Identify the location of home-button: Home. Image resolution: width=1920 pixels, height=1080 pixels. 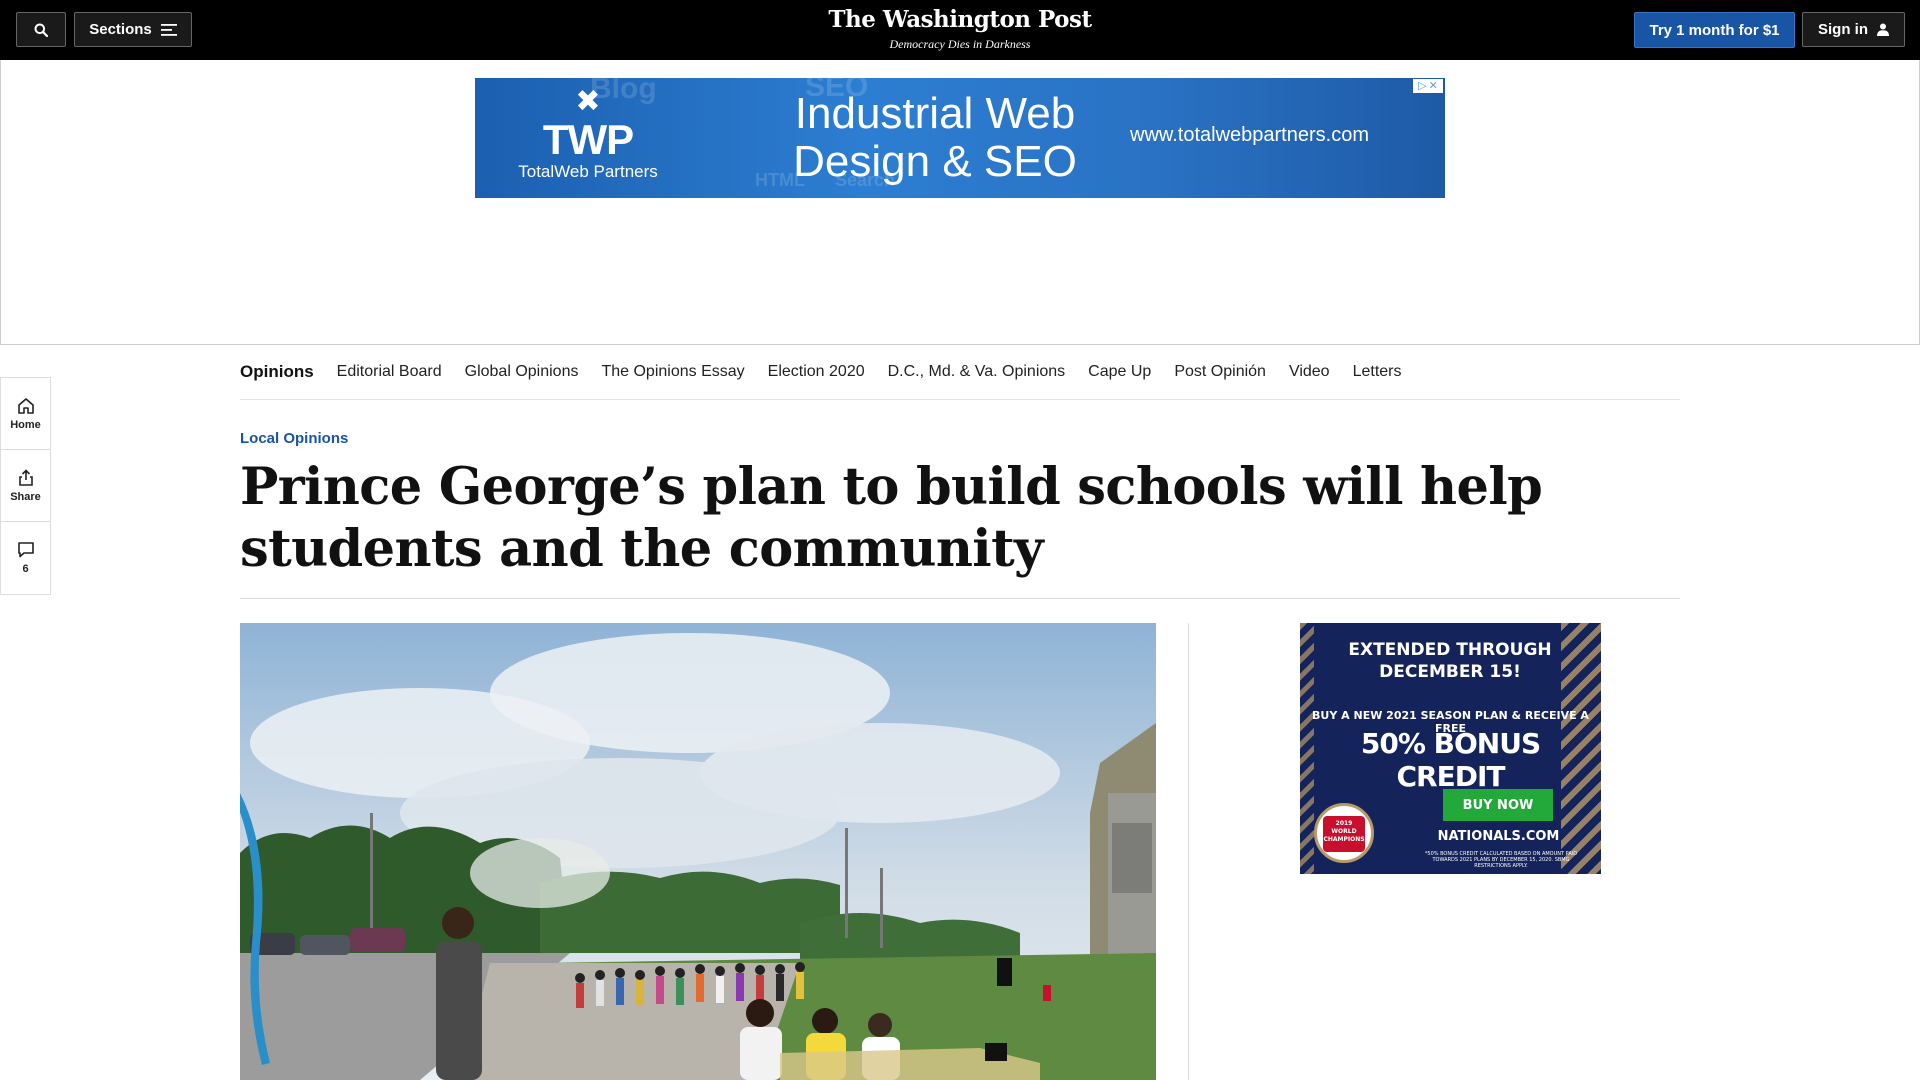
(25, 414).